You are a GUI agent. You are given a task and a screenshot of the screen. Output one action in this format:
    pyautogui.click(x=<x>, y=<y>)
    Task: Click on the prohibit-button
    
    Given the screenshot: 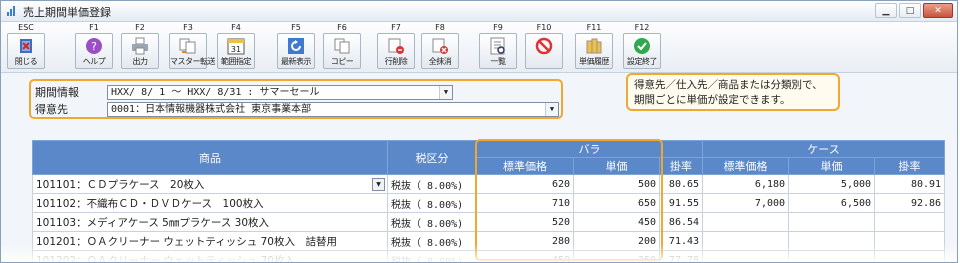 What is the action you would take?
    pyautogui.click(x=544, y=51)
    